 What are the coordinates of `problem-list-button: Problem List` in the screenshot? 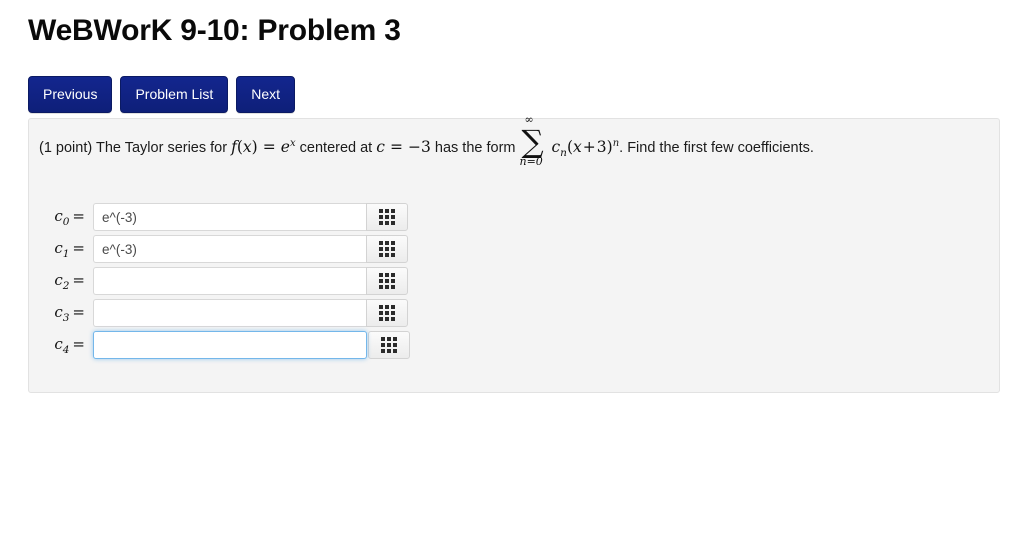 It's located at (174, 94).